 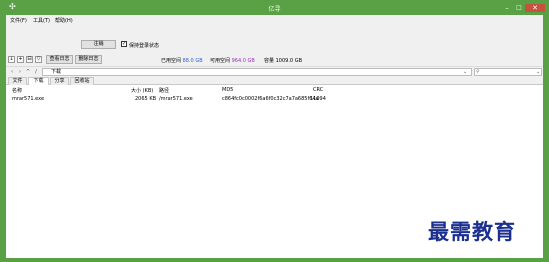 I want to click on total-space: 容量 1009.0 GB, so click(x=283, y=60).